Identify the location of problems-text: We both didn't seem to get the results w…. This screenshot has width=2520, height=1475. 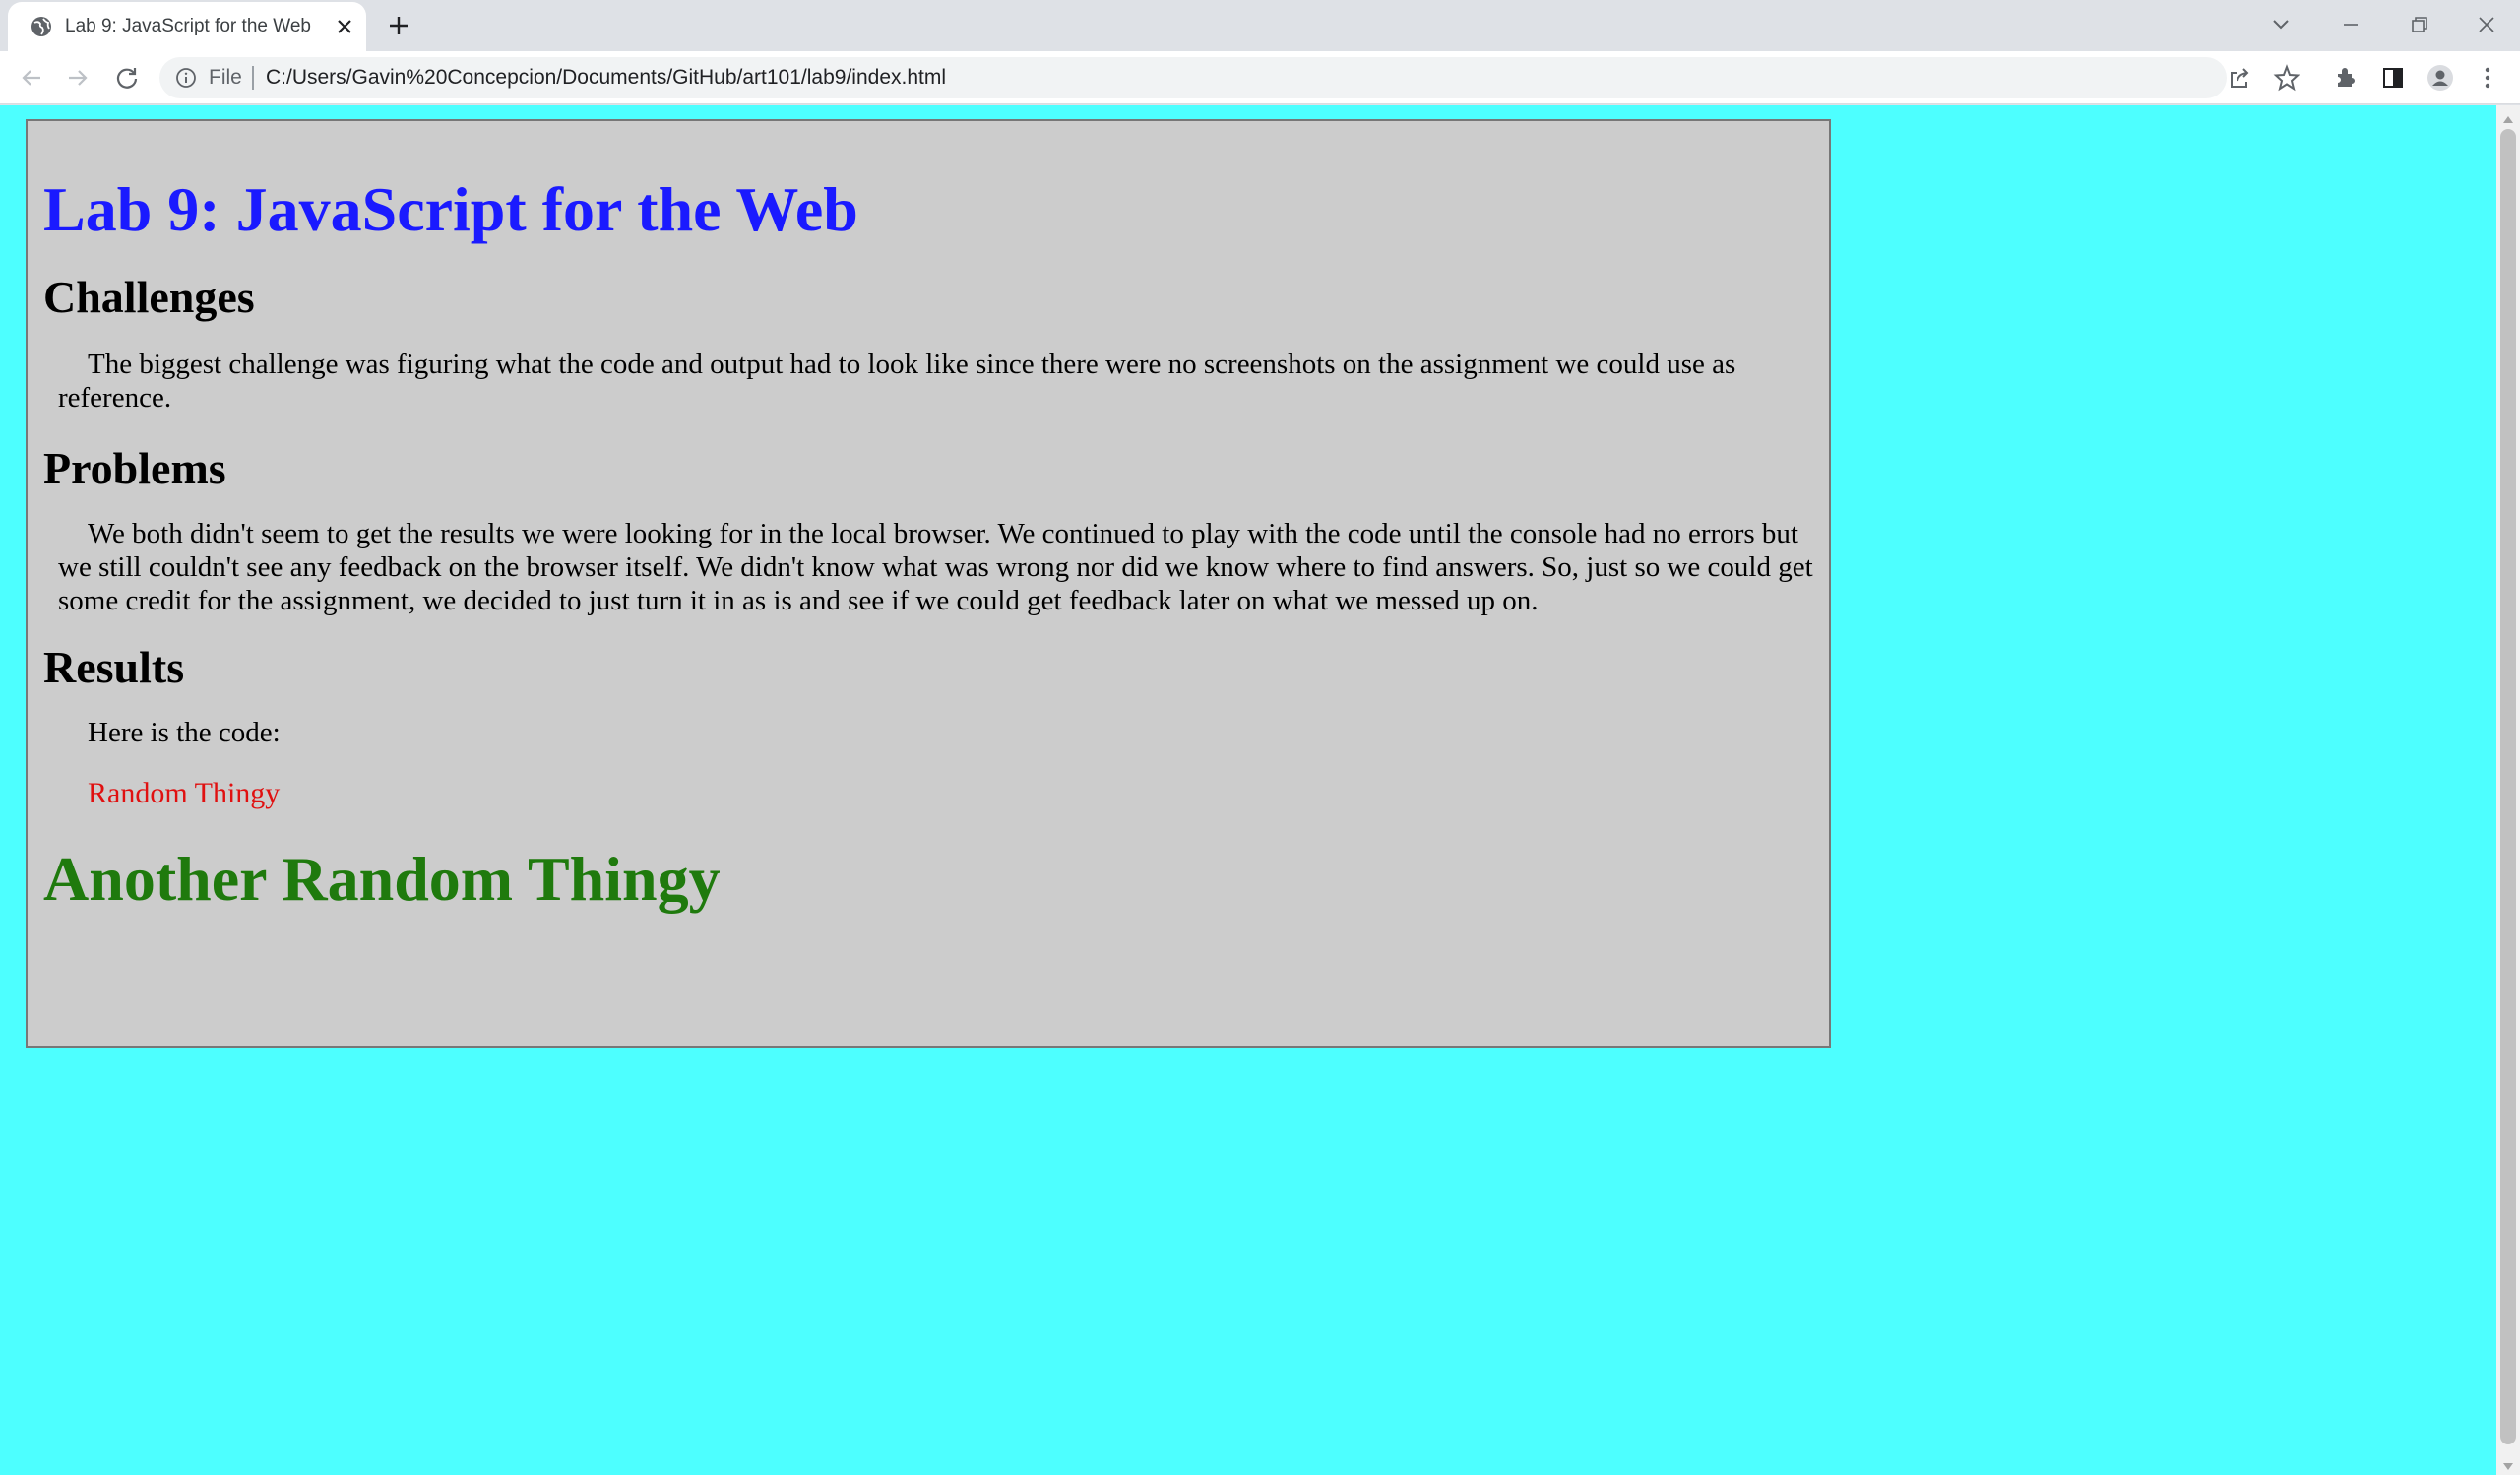
(935, 567).